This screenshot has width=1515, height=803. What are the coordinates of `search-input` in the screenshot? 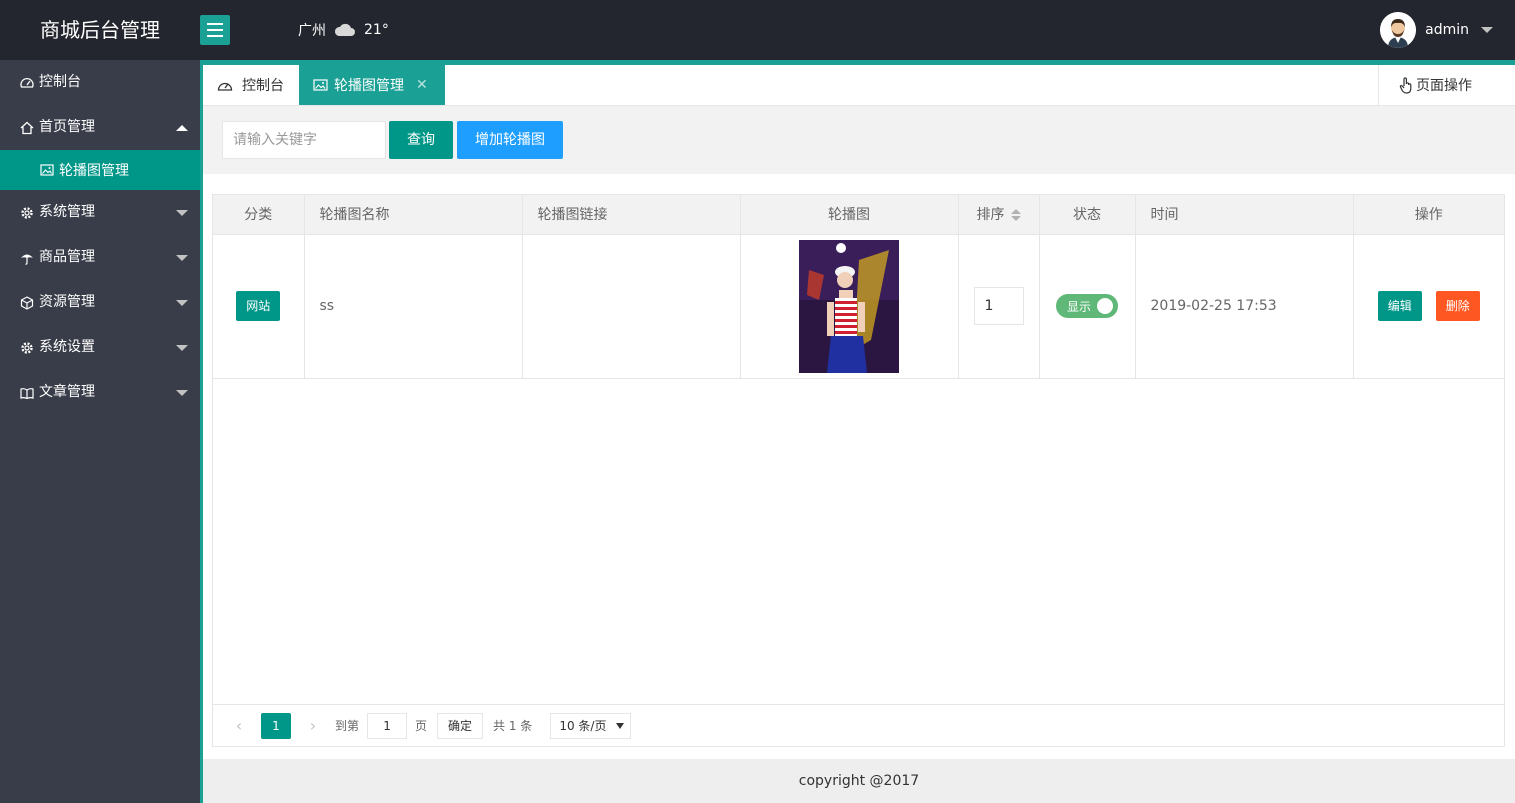 It's located at (304, 140).